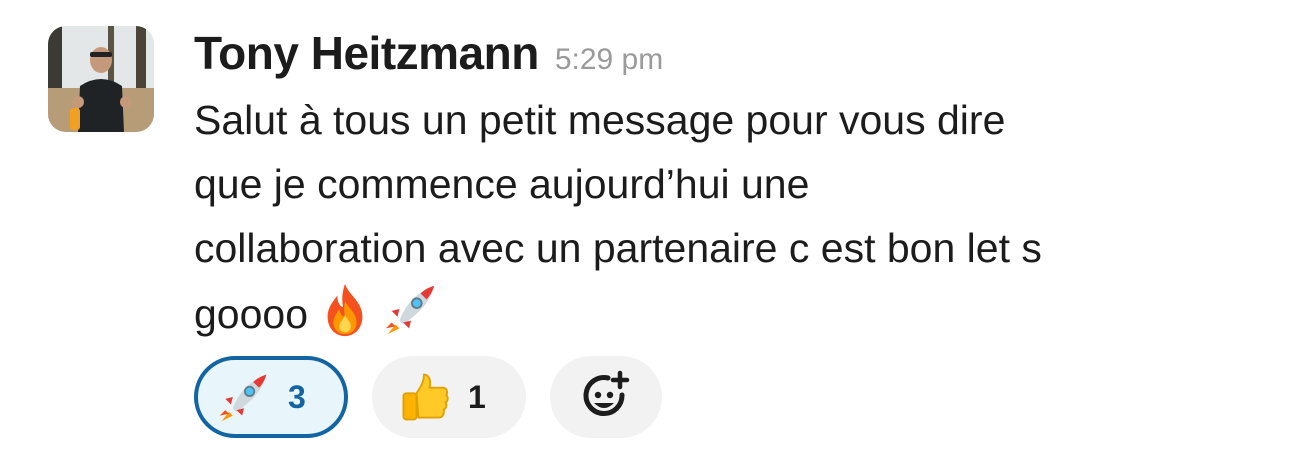 The width and height of the screenshot is (1290, 474). Describe the element at coordinates (251, 314) in the screenshot. I see `message-line: goooo` at that location.